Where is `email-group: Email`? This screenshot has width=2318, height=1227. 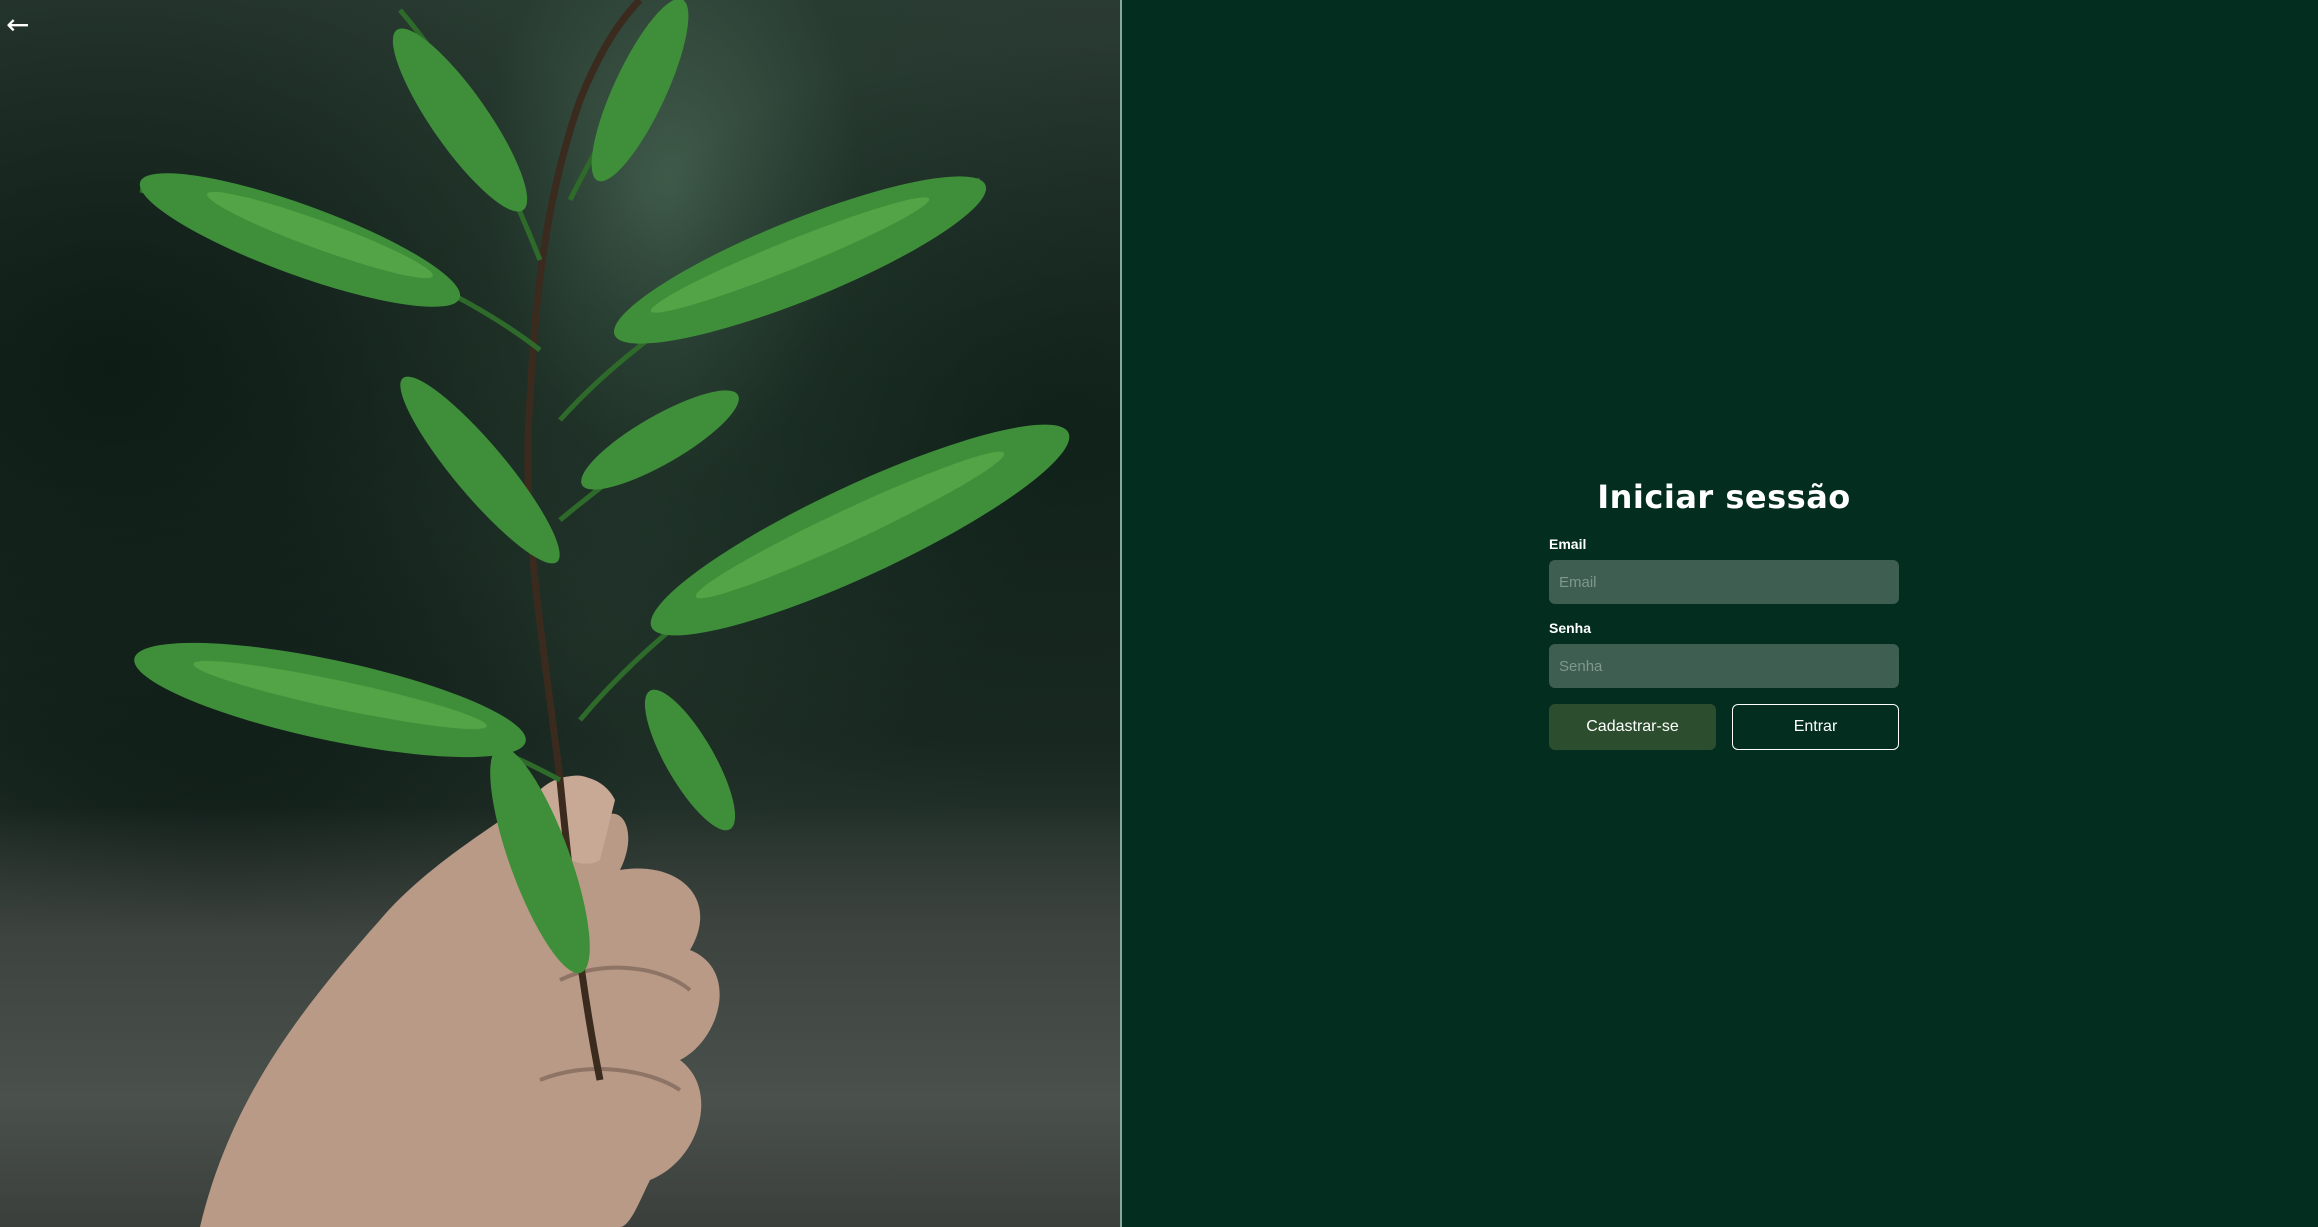
email-group: Email is located at coordinates (1724, 570).